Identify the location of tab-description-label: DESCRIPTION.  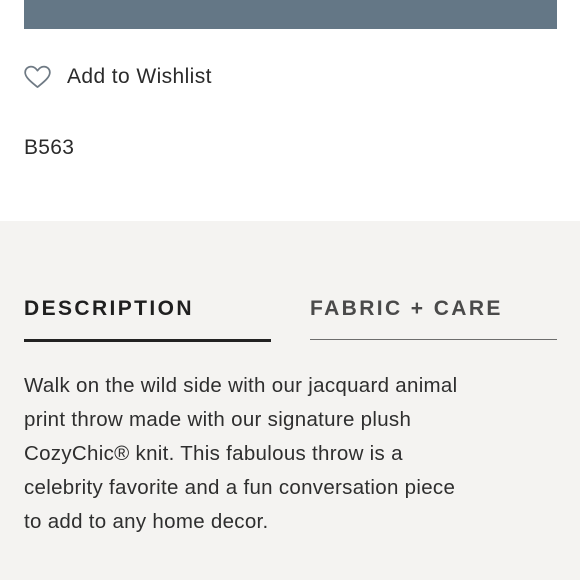
(109, 308).